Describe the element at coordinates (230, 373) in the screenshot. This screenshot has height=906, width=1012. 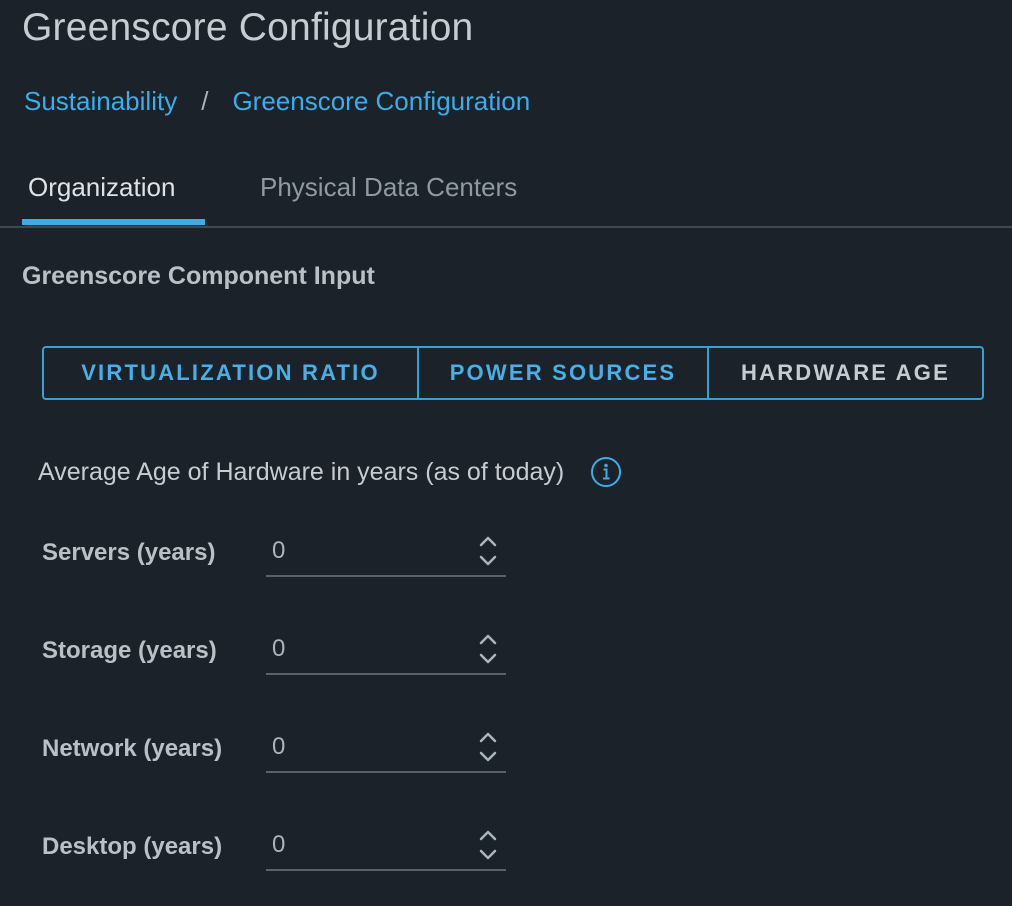
I see `virtualization-ratio-button: VIRTUALIZATION RATIO` at that location.